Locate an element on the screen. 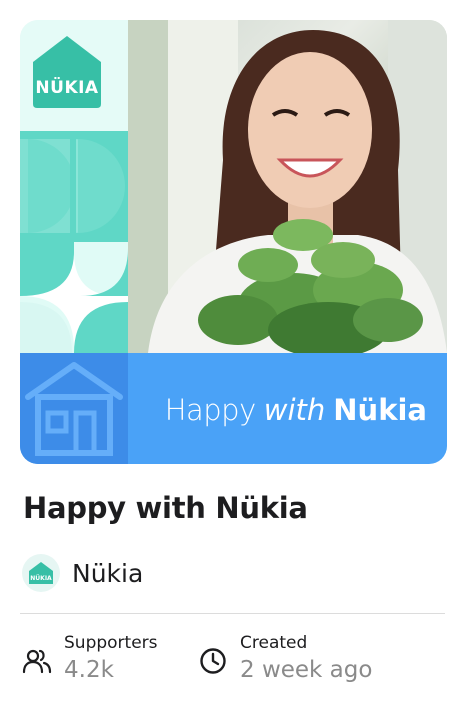 Image resolution: width=466 pixels, height=712 pixels. banner-house-panel is located at coordinates (74, 408).